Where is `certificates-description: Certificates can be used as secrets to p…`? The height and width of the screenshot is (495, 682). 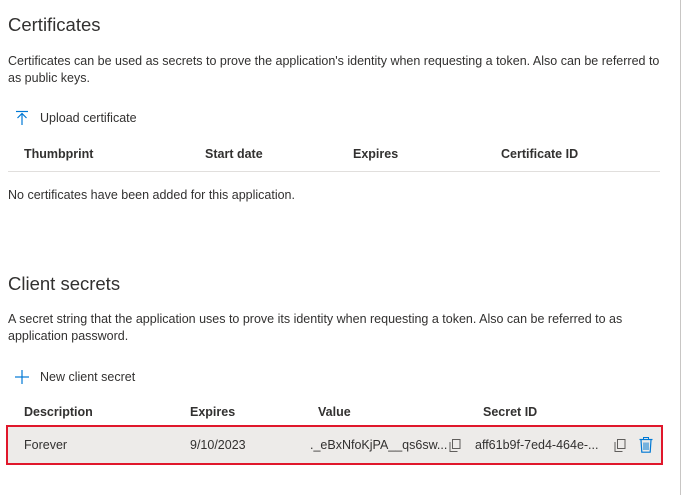 certificates-description: Certificates can be used as secrets to p… is located at coordinates (334, 69).